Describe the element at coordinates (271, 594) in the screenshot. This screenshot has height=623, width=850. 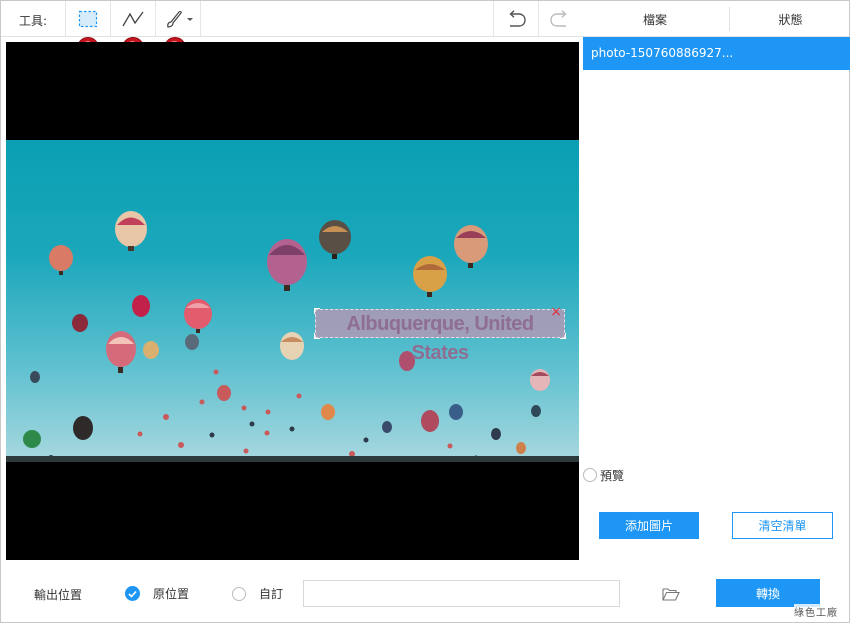
I see `option-custom-label: 自訂` at that location.